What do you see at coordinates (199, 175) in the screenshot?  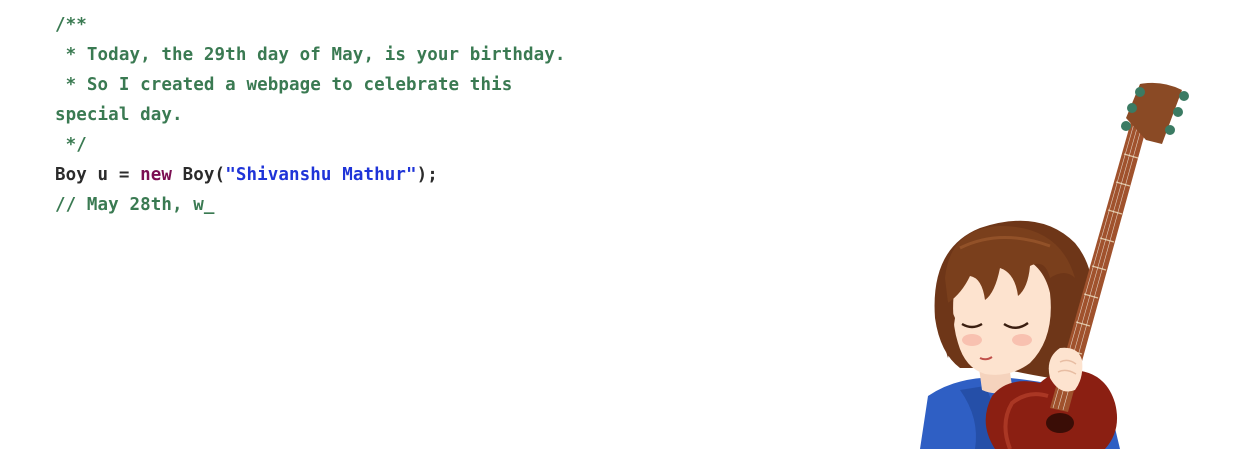 I see `statement-constructor: Boy(` at bounding box center [199, 175].